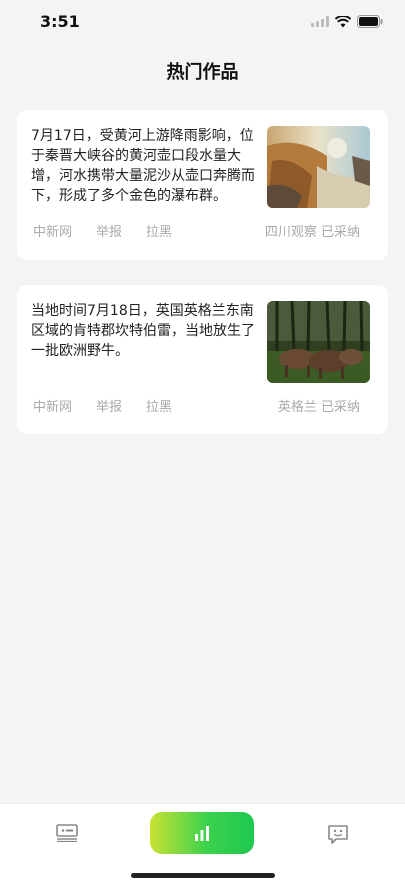 The height and width of the screenshot is (888, 405). I want to click on wifi-icon, so click(343, 21).